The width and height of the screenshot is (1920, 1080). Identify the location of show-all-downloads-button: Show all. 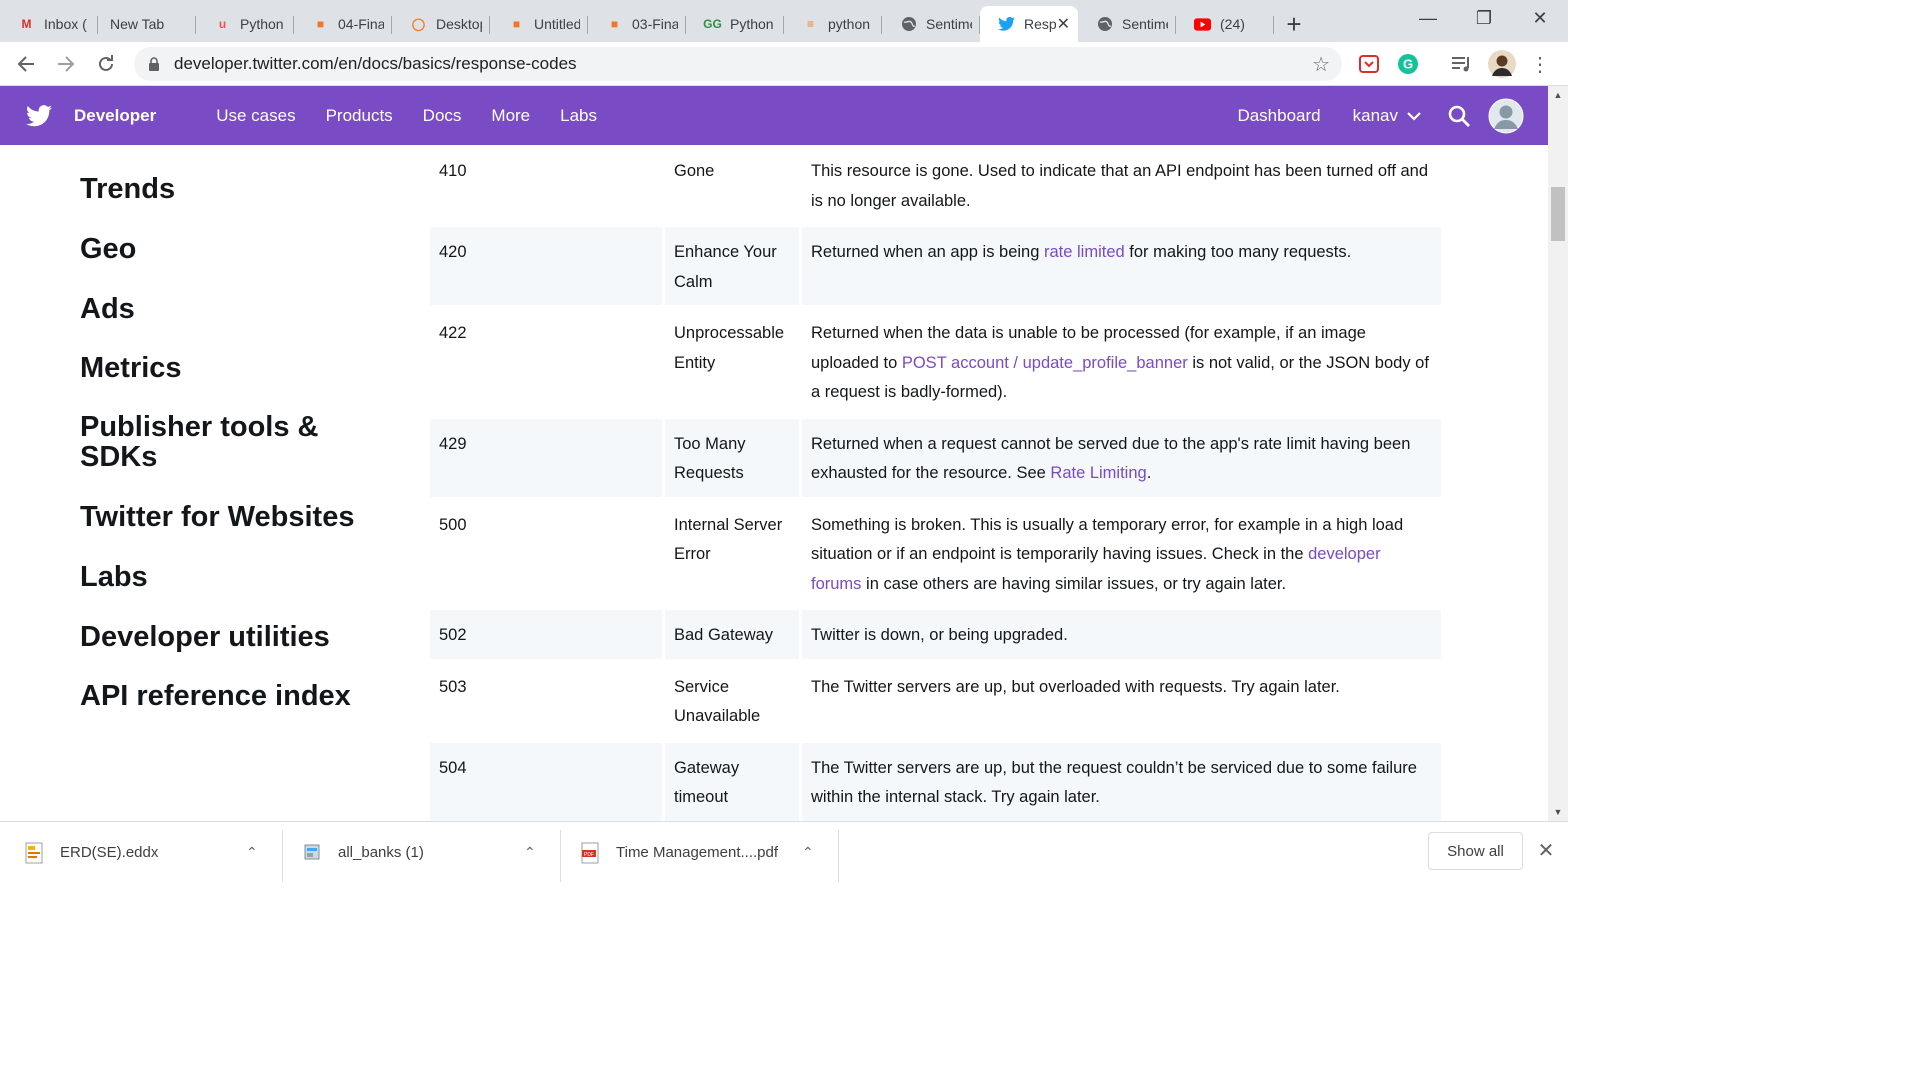
(1475, 851).